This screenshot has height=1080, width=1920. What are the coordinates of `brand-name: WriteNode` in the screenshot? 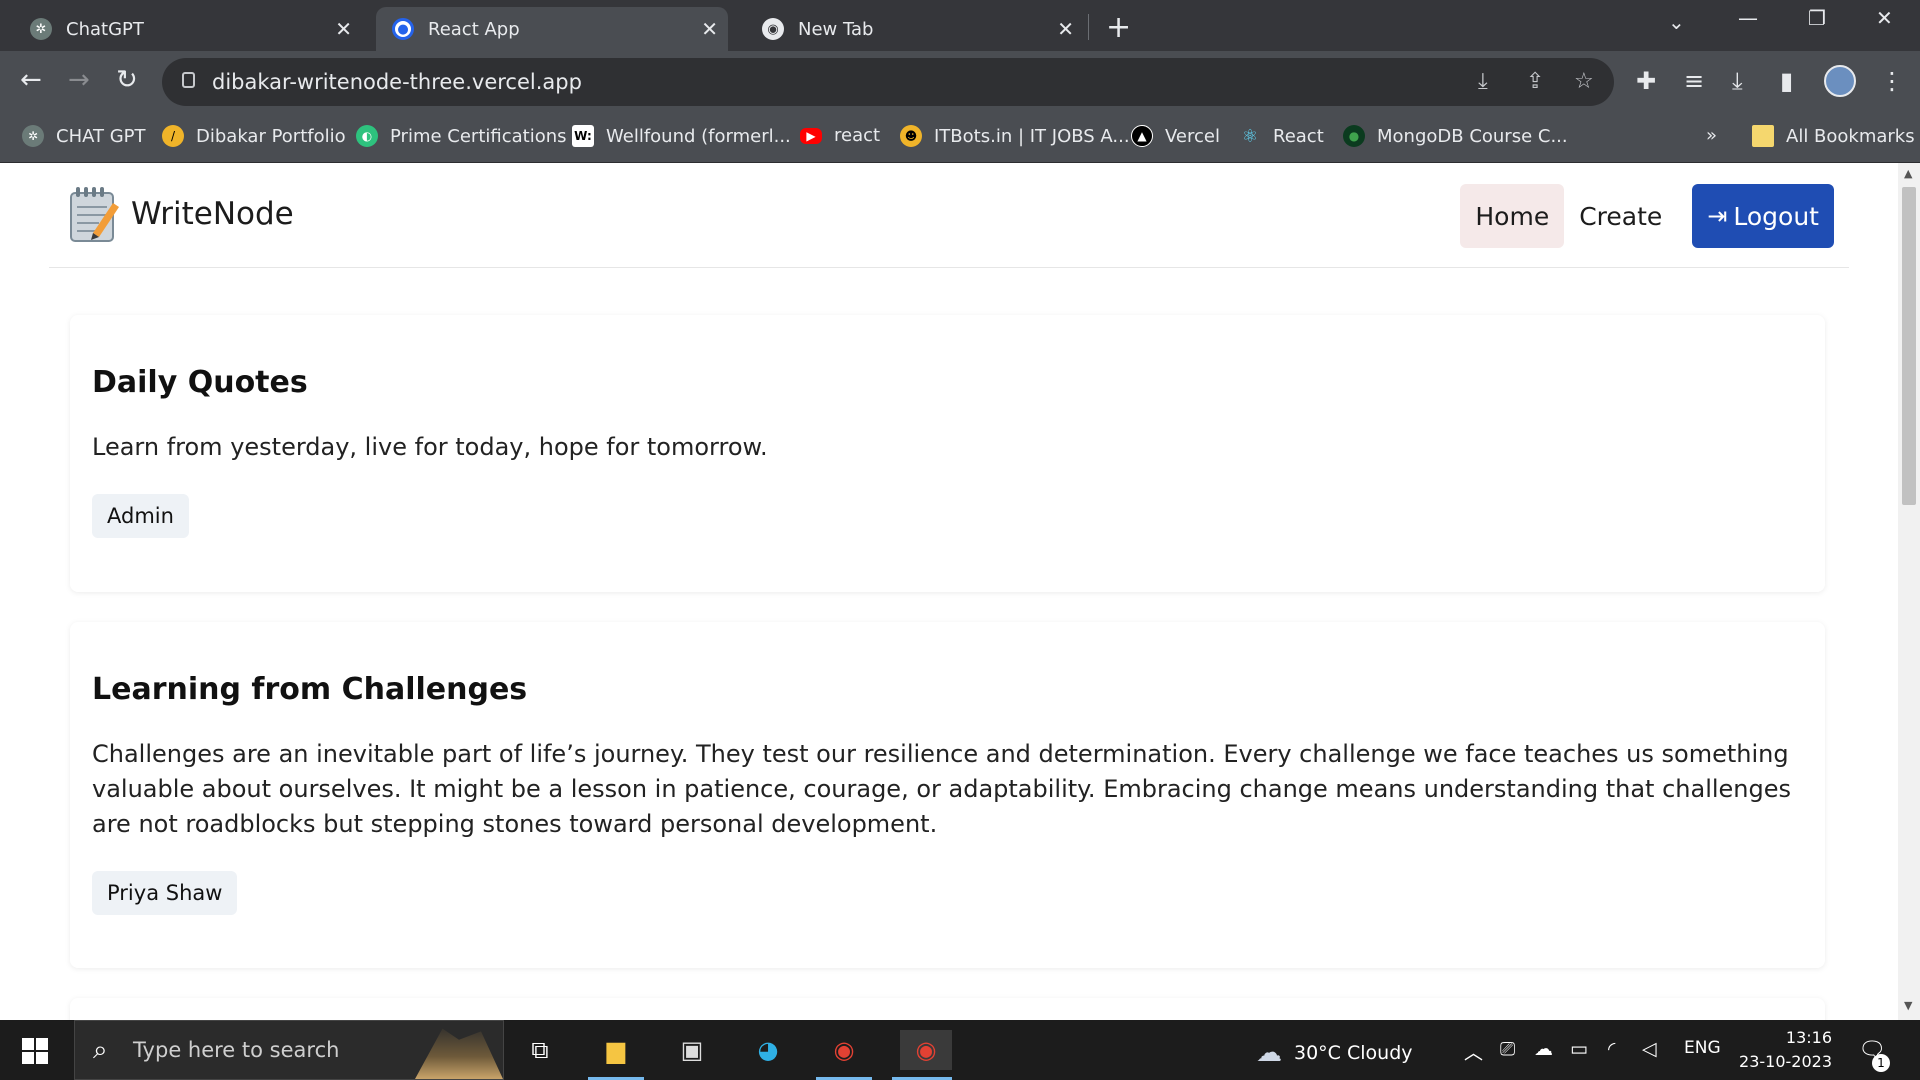 It's located at (212, 214).